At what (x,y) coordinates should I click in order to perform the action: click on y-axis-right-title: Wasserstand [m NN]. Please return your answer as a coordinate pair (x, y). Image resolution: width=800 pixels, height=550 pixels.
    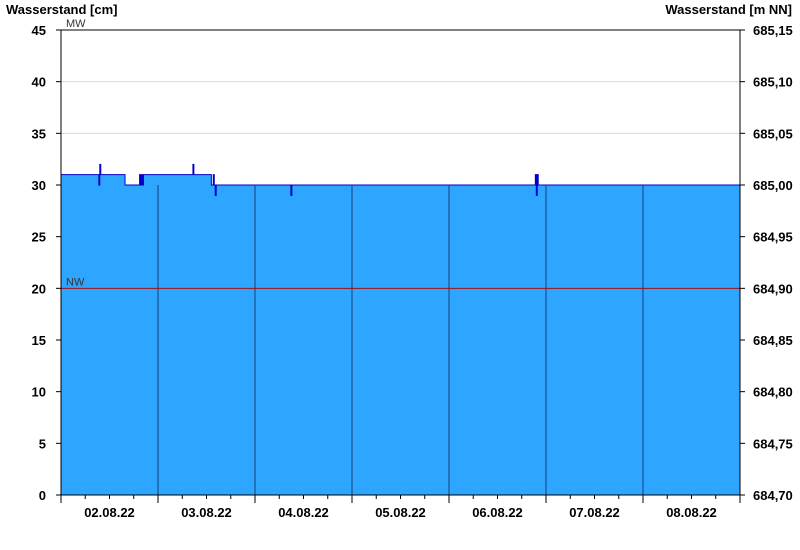
    Looking at the image, I should click on (728, 9).